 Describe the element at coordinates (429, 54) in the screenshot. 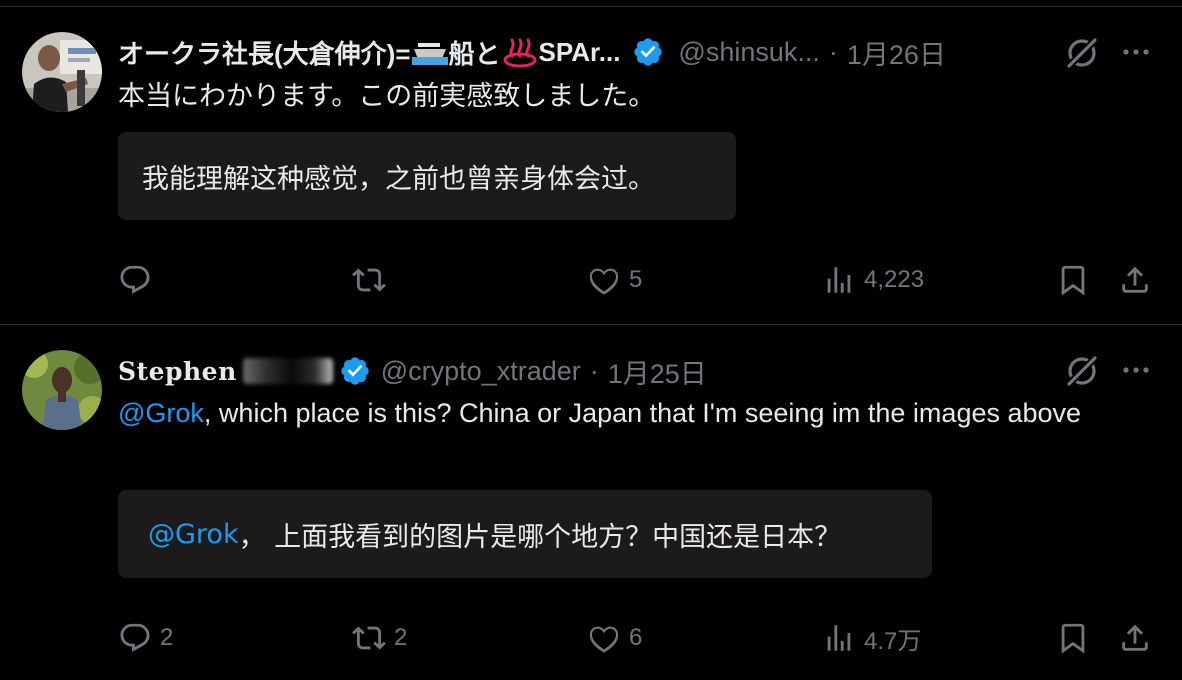

I see `ship-icon` at that location.